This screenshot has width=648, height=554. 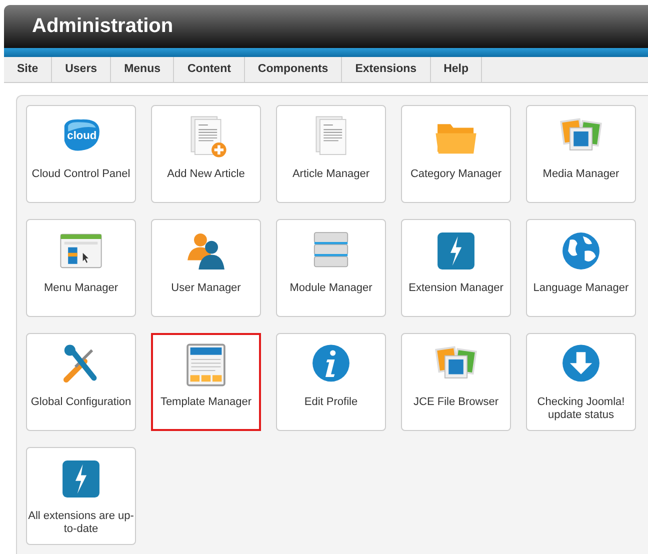 What do you see at coordinates (81, 402) in the screenshot?
I see `tile-label: Global Configuration` at bounding box center [81, 402].